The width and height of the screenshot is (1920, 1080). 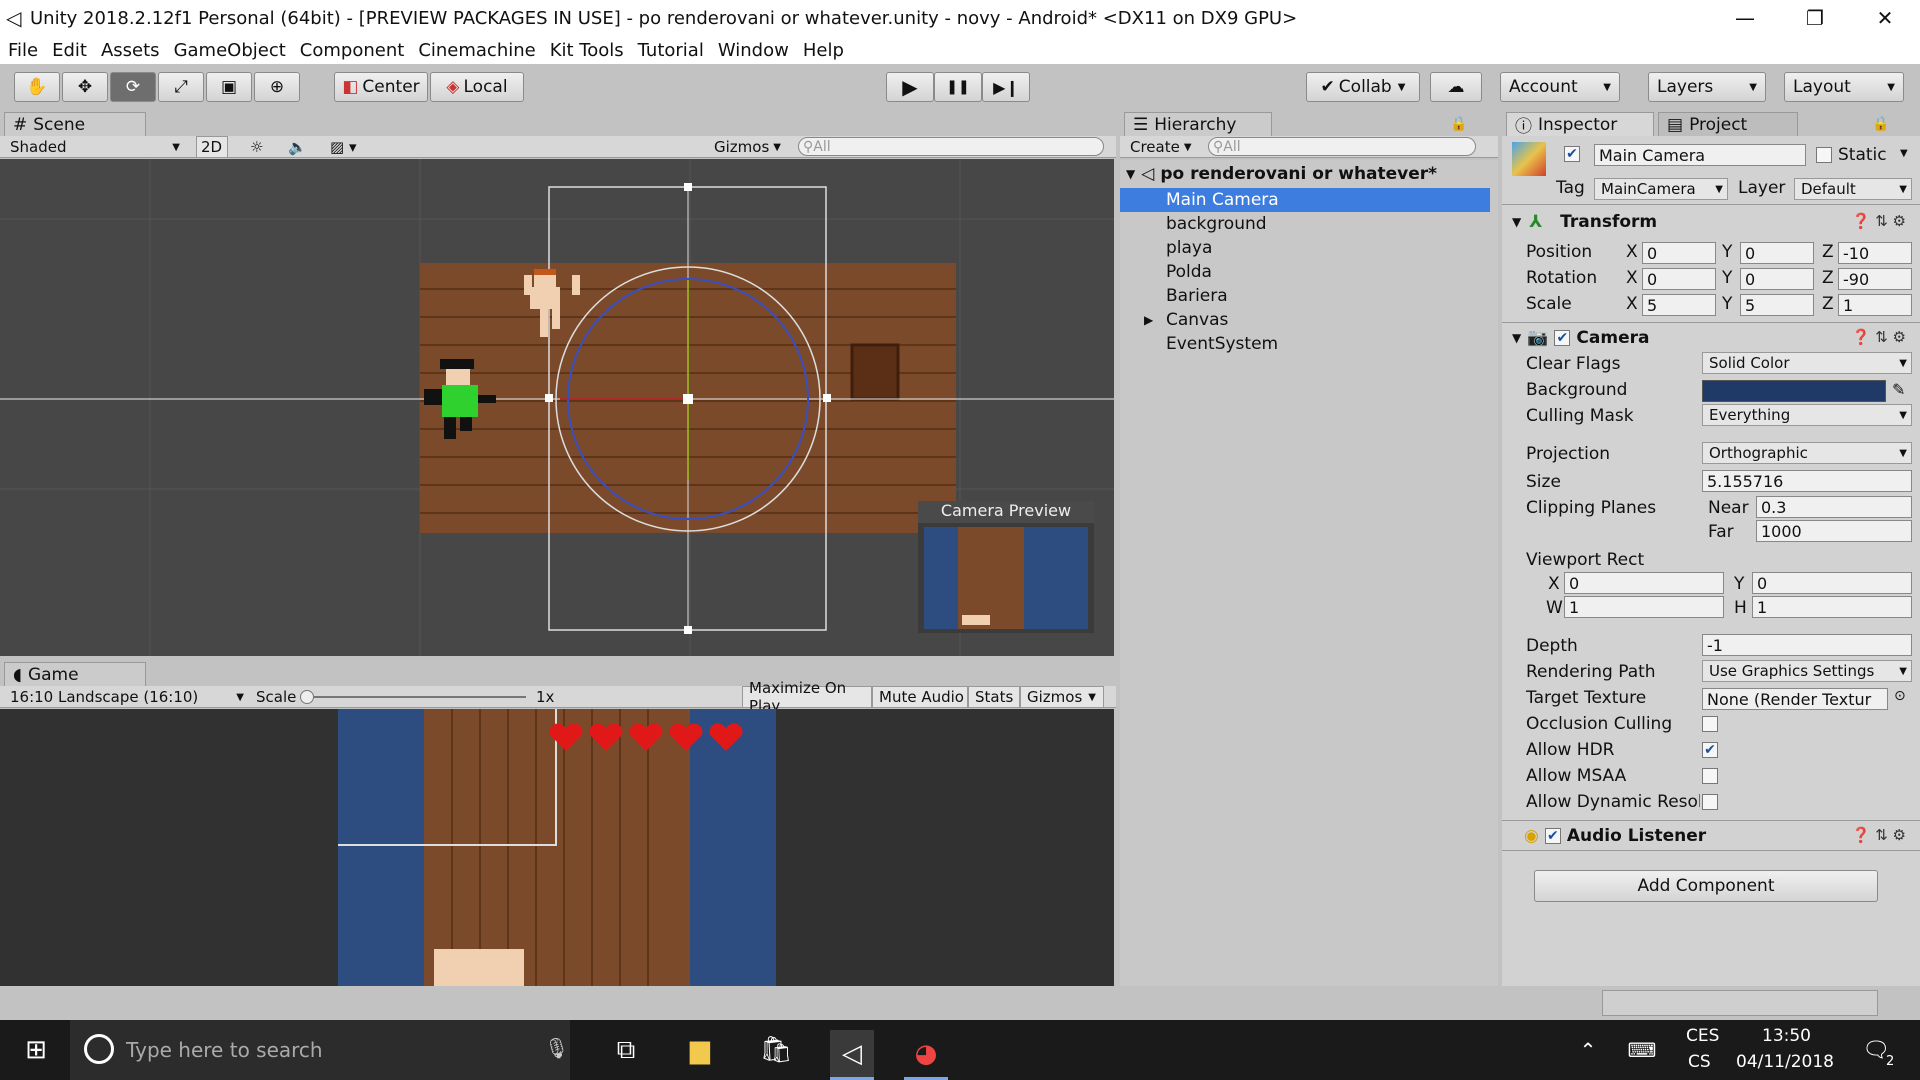 What do you see at coordinates (259, 147) in the screenshot?
I see `lighting-icon: ☼` at bounding box center [259, 147].